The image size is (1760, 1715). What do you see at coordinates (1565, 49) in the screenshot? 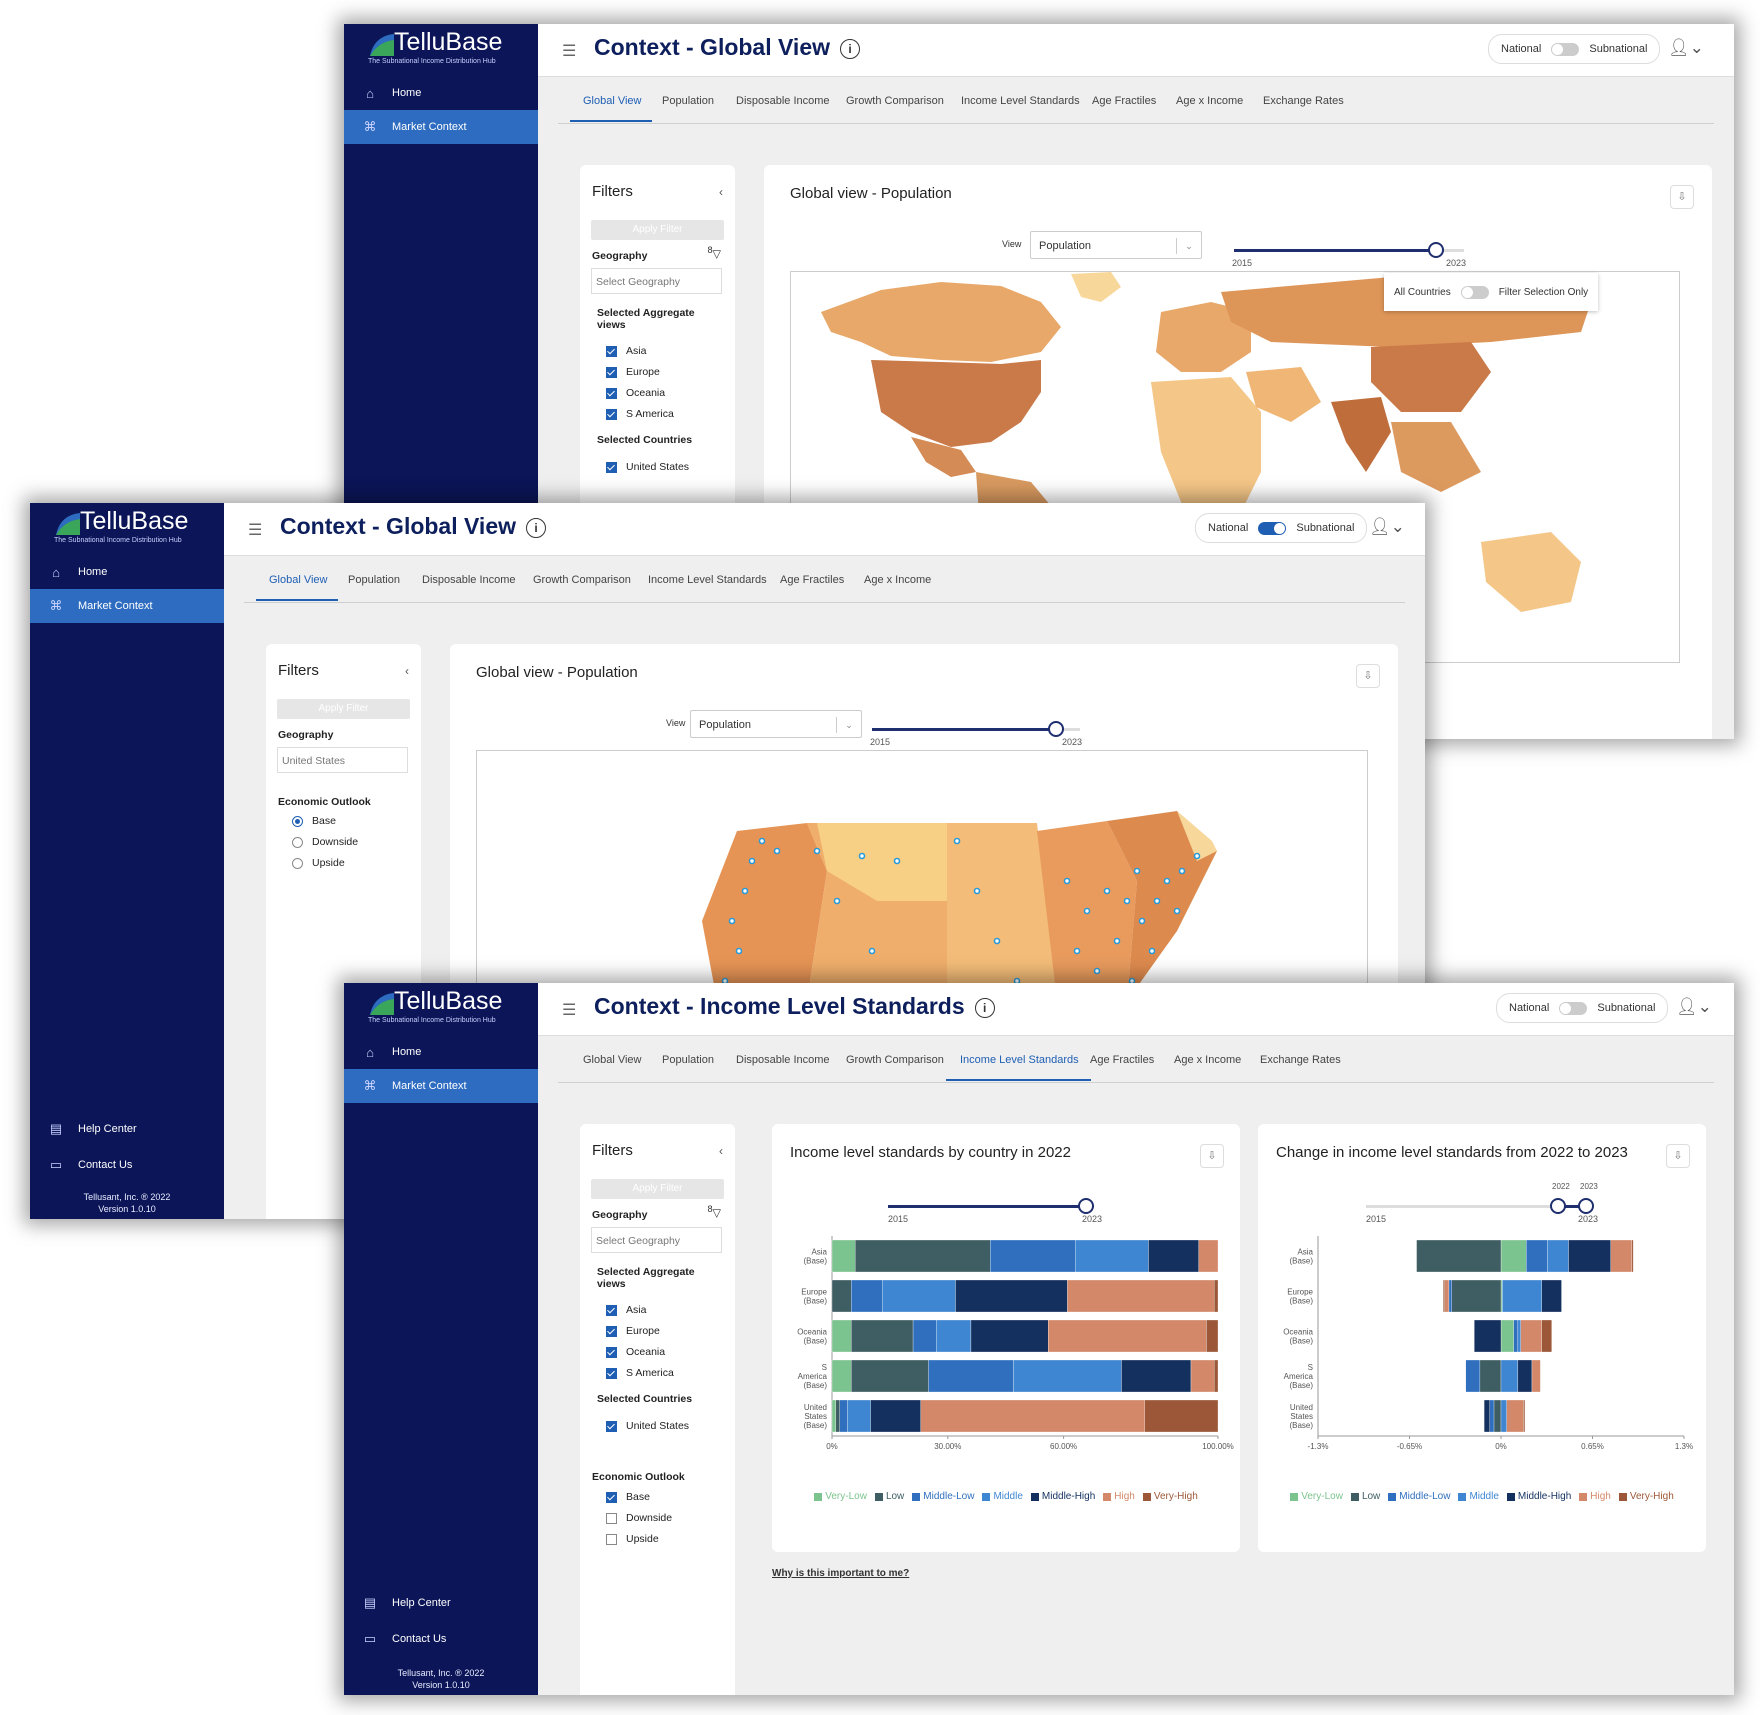
I see `toggle-switch` at bounding box center [1565, 49].